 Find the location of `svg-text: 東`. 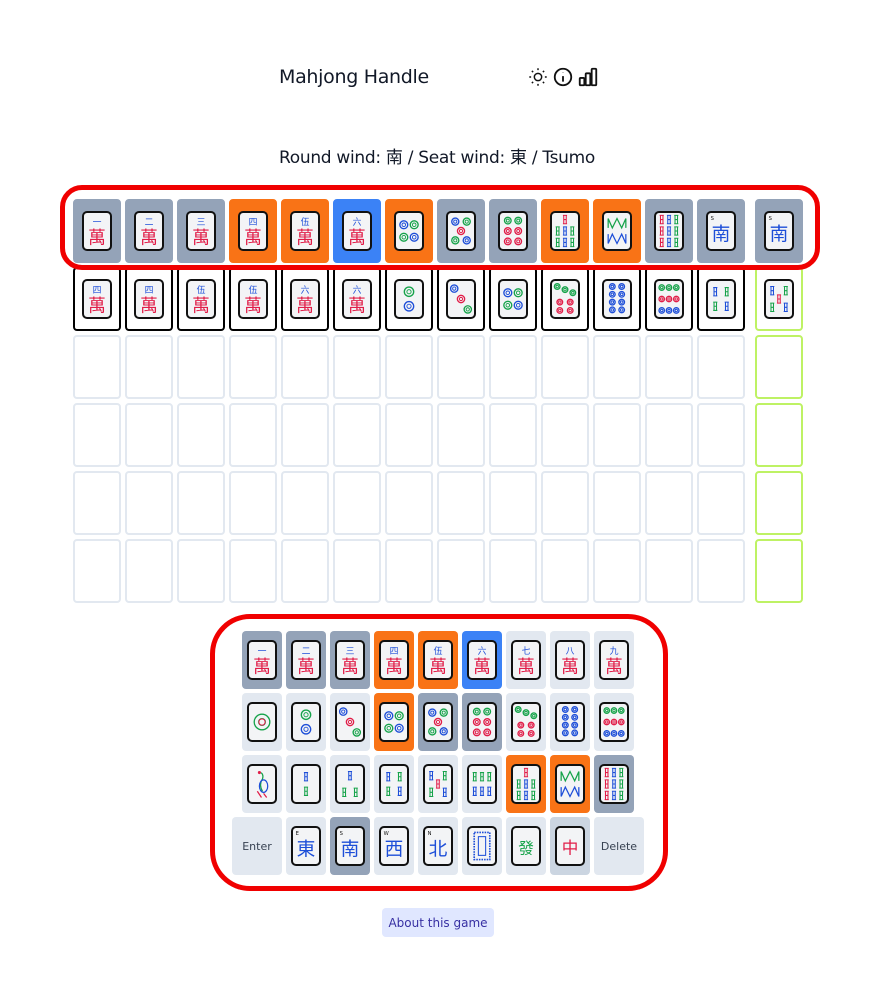

svg-text: 東 is located at coordinates (306, 849).